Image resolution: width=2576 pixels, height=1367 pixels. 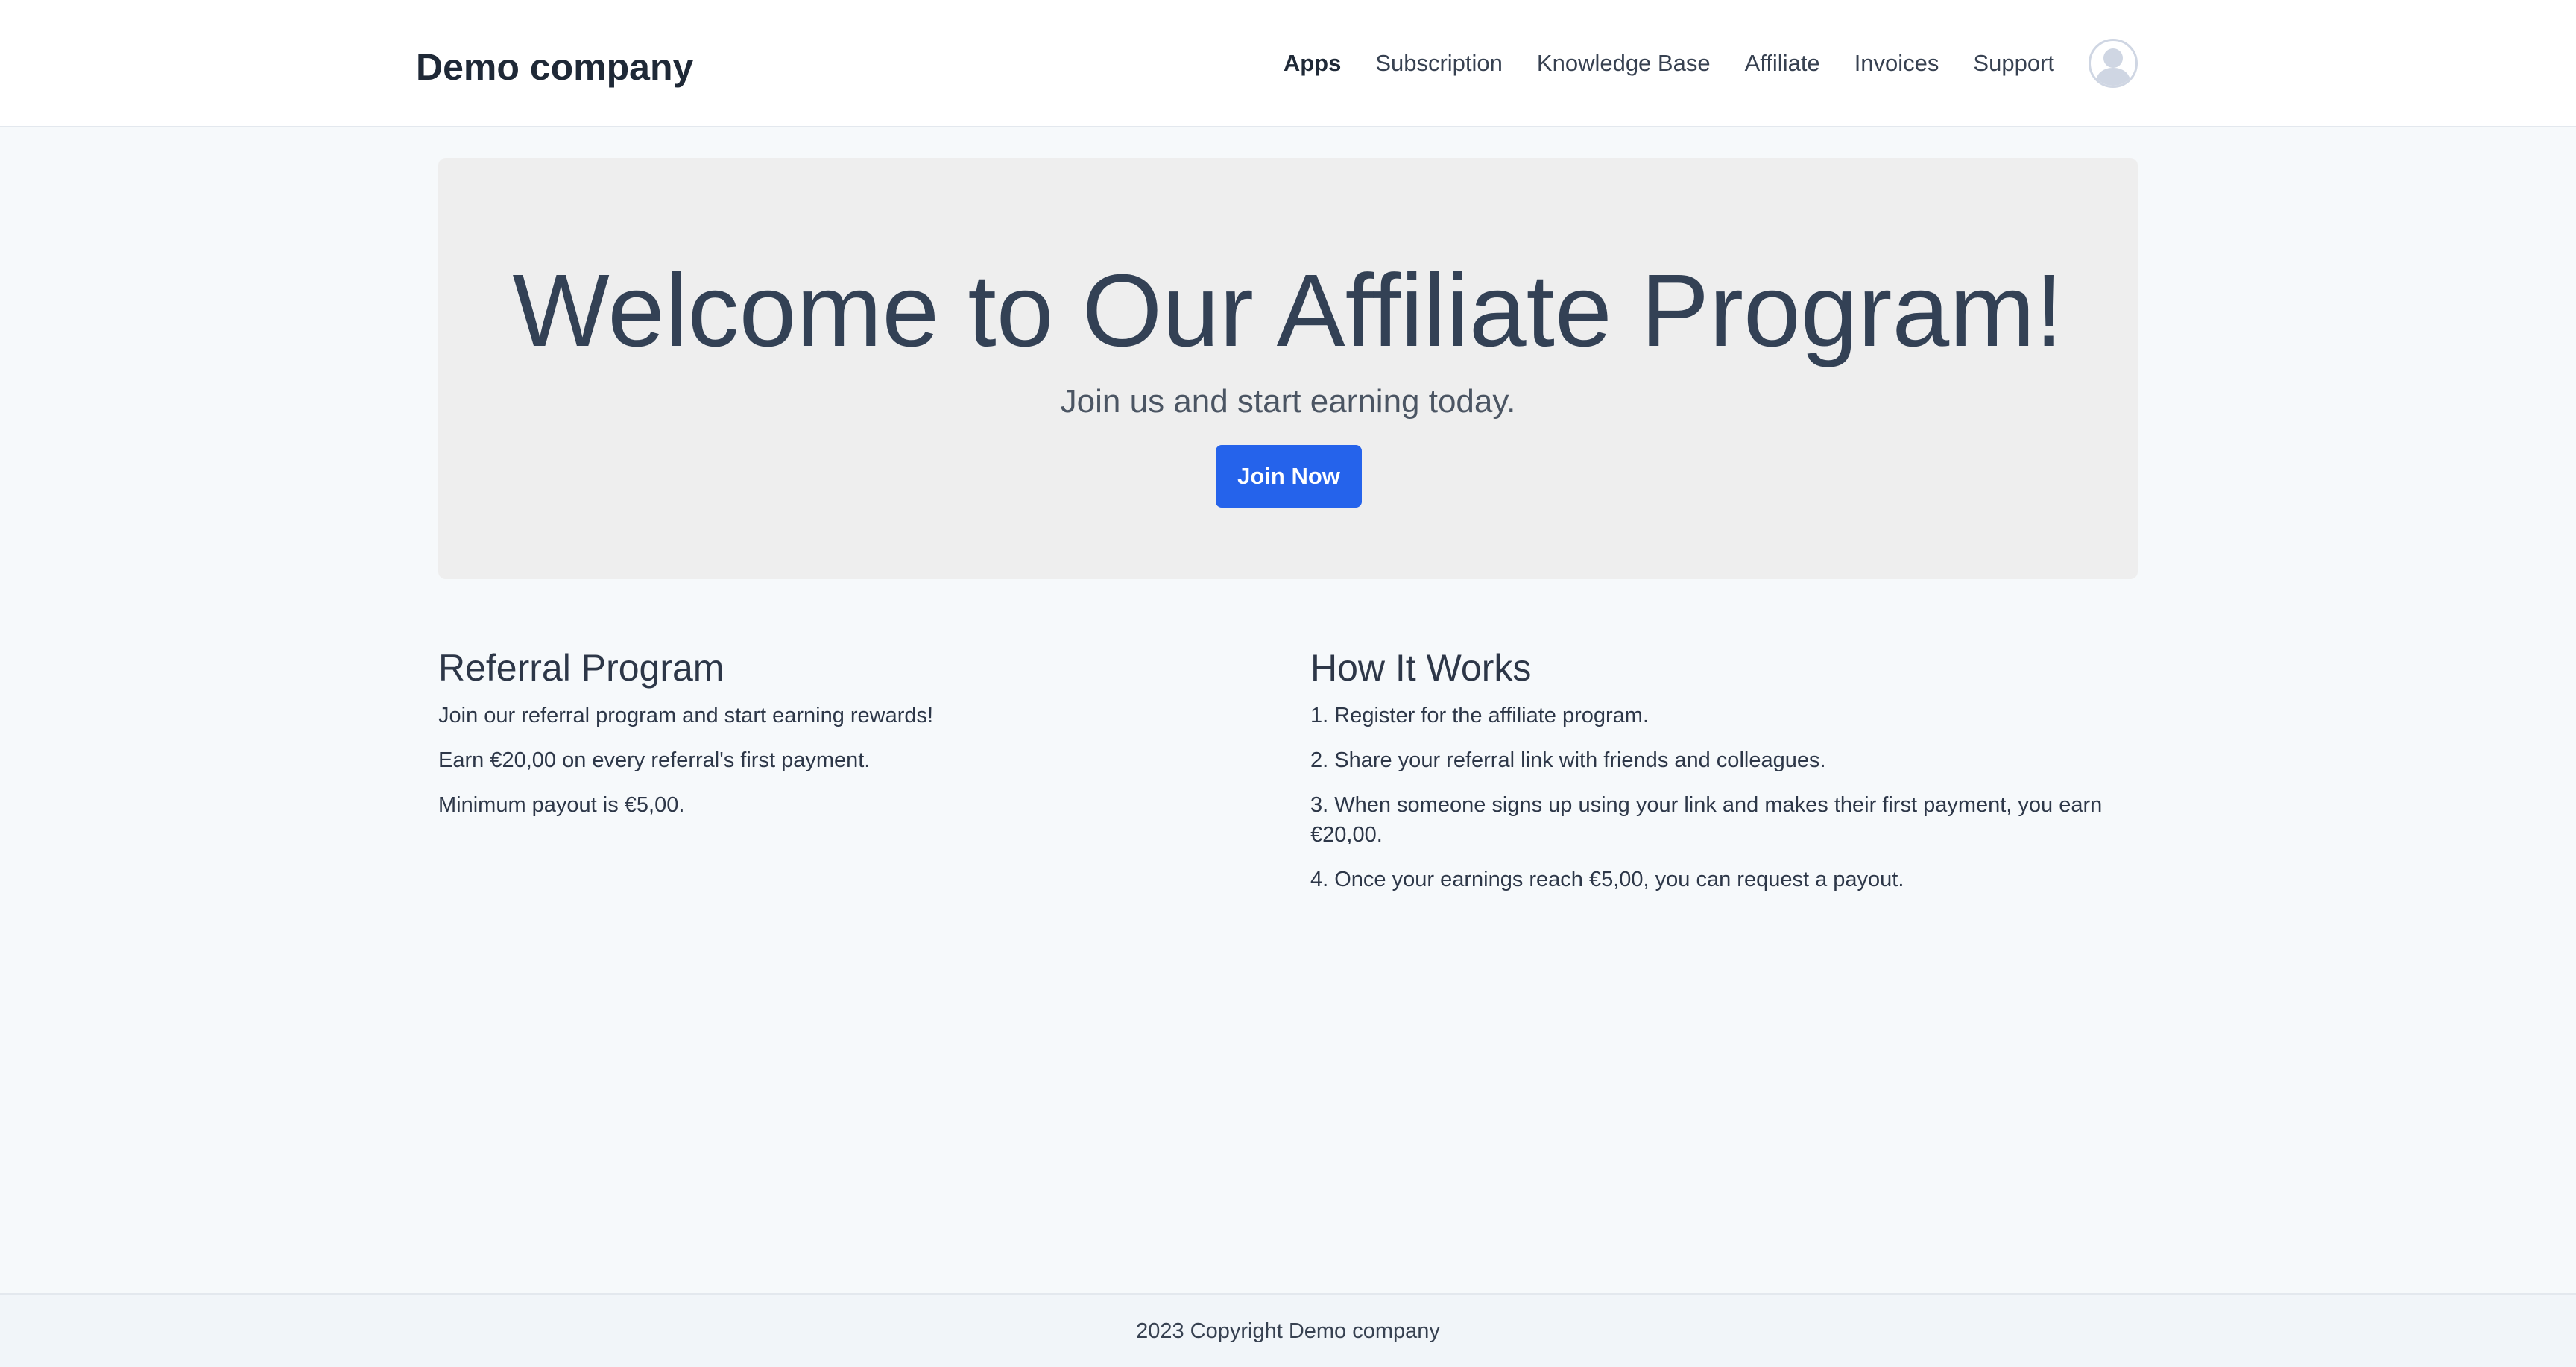 I want to click on how-it-works-step: 1. Register for the affiliate program., so click(x=1480, y=715).